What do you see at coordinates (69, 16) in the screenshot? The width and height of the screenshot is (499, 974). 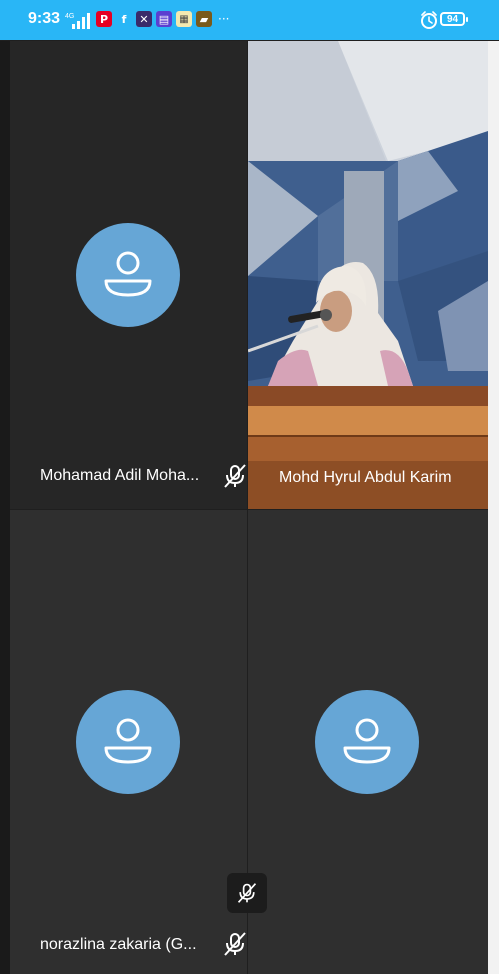 I see `network-type: 4G` at bounding box center [69, 16].